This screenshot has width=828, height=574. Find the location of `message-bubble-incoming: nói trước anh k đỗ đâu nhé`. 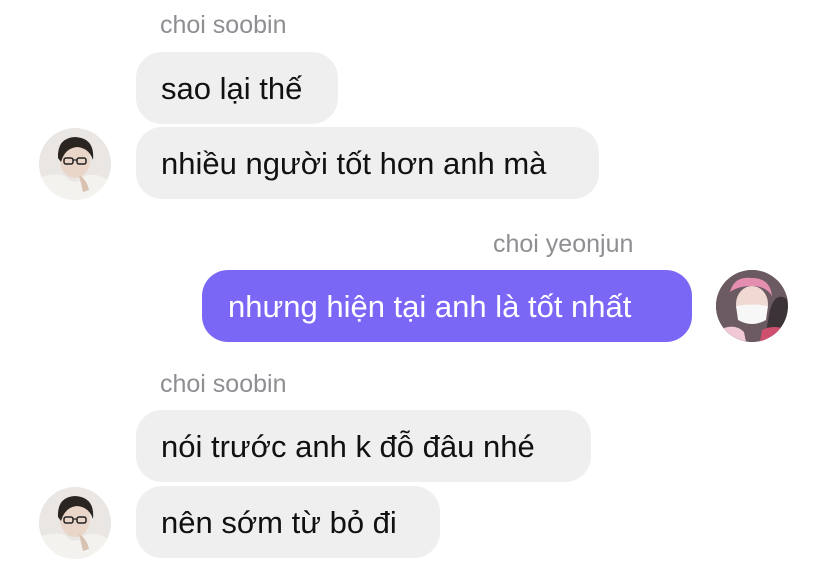

message-bubble-incoming: nói trước anh k đỗ đâu nhé is located at coordinates (363, 446).